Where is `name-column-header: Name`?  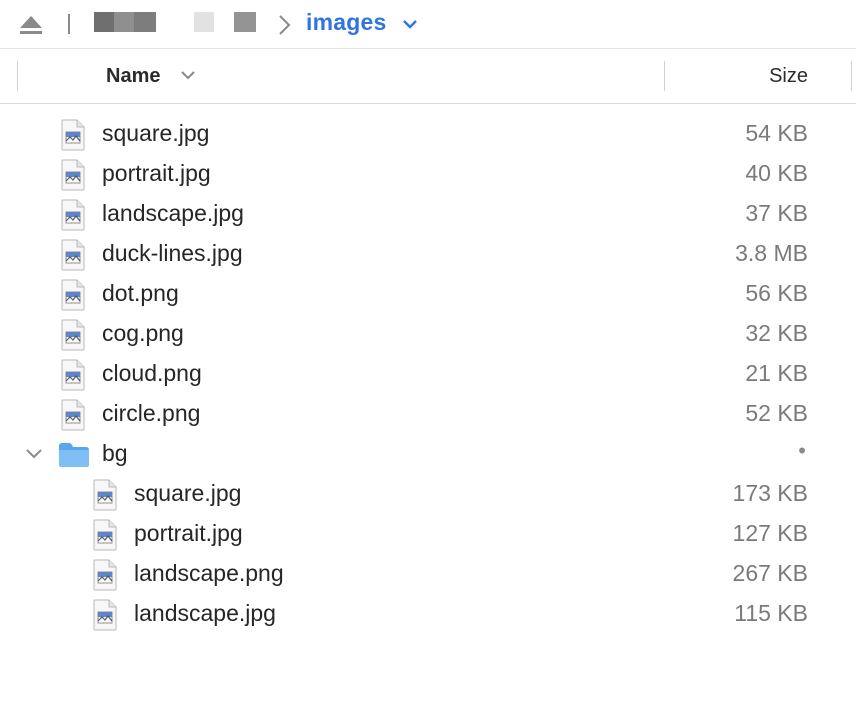
name-column-header: Name is located at coordinates (133, 76).